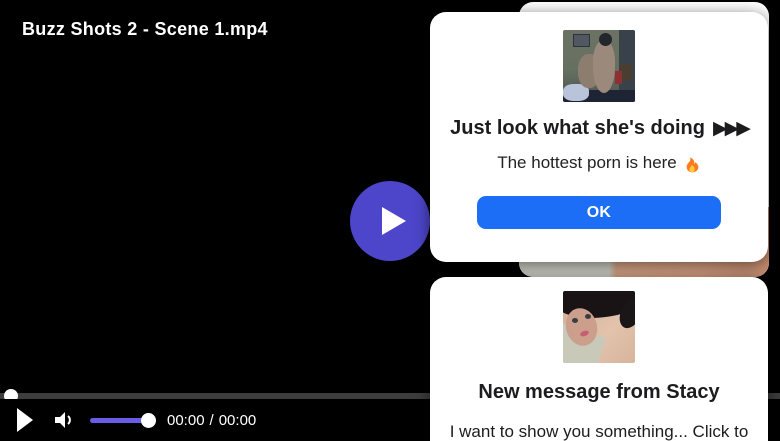 The height and width of the screenshot is (441, 780). I want to click on message-heading-text: New message from Stacy, so click(599, 392).